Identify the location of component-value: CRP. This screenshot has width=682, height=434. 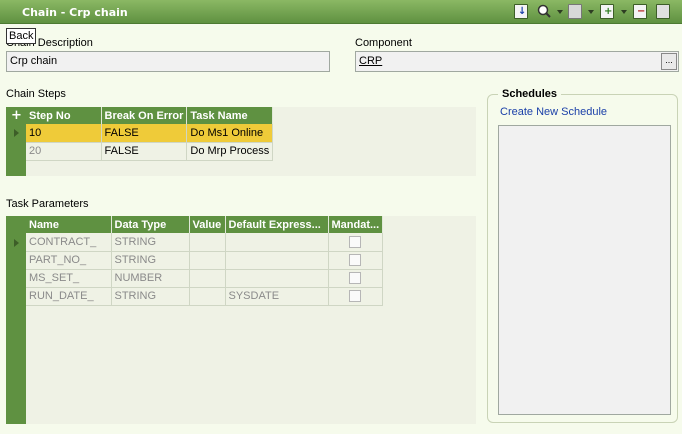
(370, 61).